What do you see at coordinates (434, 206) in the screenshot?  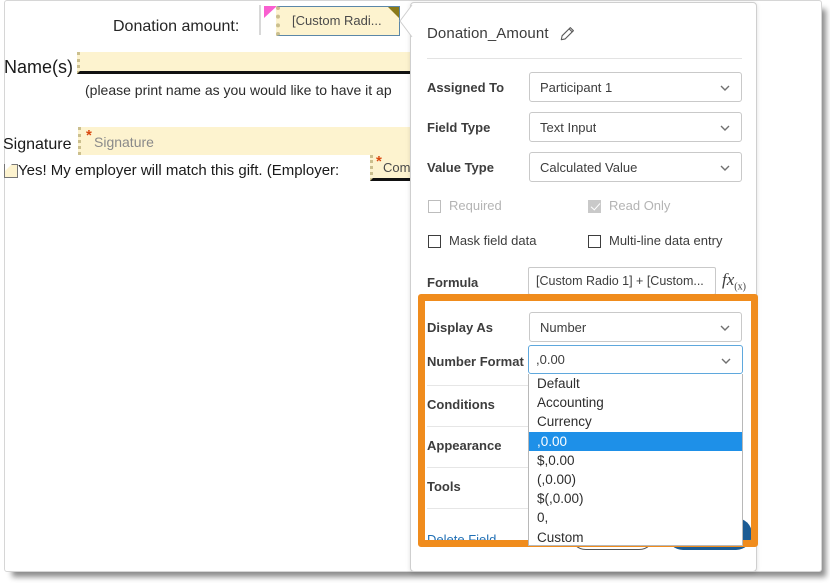 I see `required-checkbox` at bounding box center [434, 206].